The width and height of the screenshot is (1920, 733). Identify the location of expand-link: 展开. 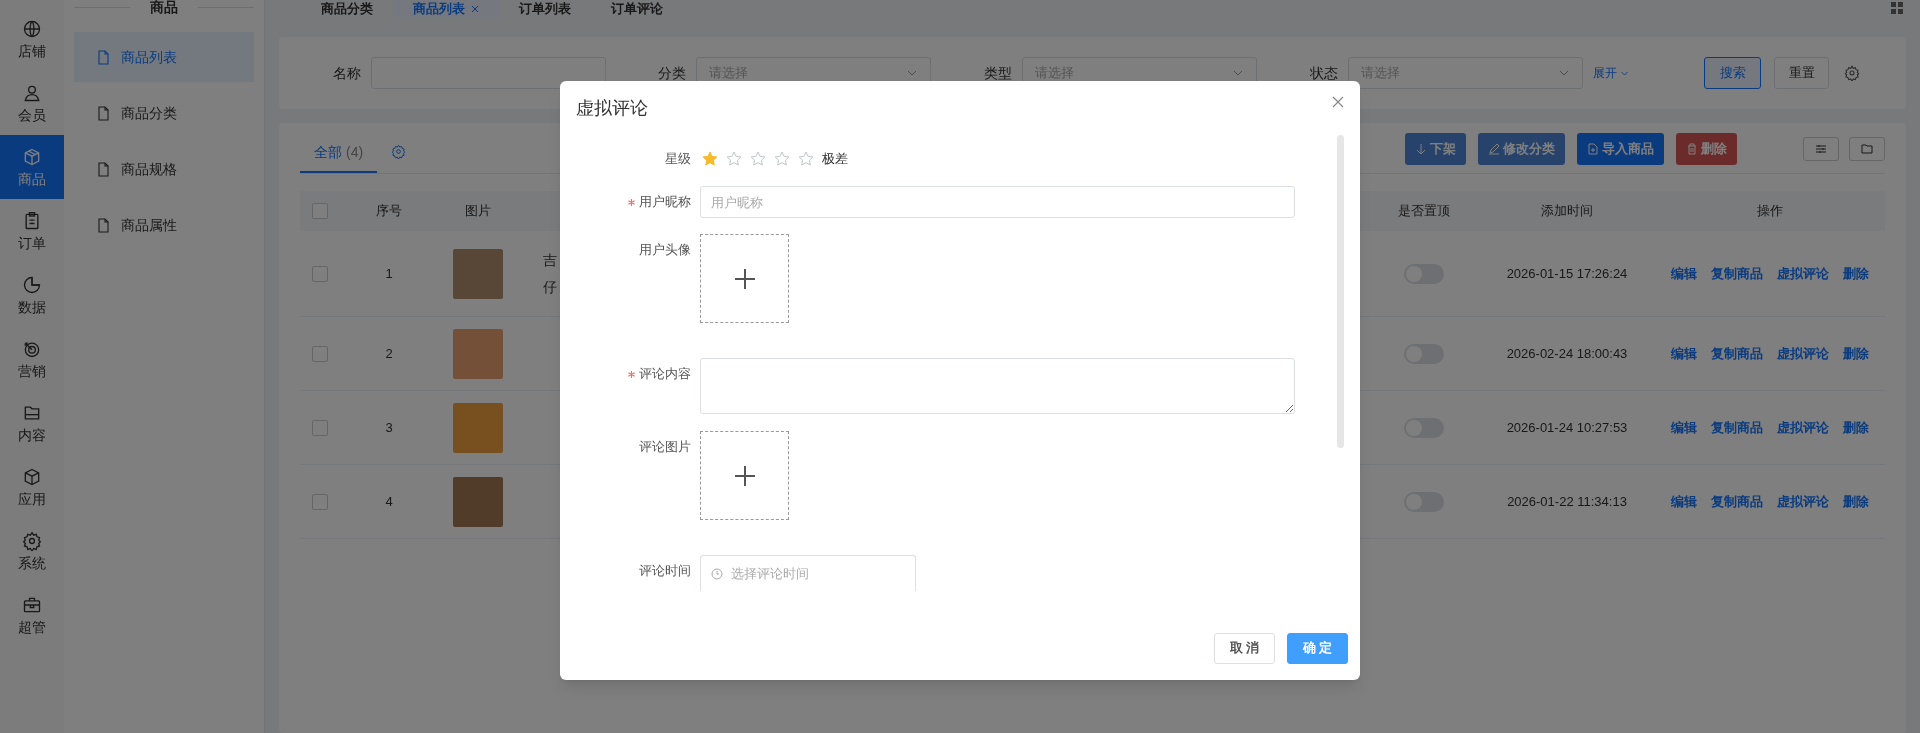
(1611, 73).